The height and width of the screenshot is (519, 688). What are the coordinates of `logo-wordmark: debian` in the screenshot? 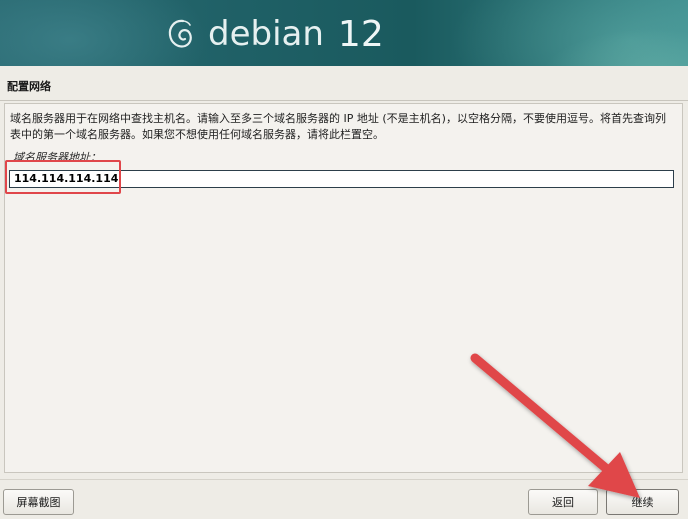 It's located at (266, 34).